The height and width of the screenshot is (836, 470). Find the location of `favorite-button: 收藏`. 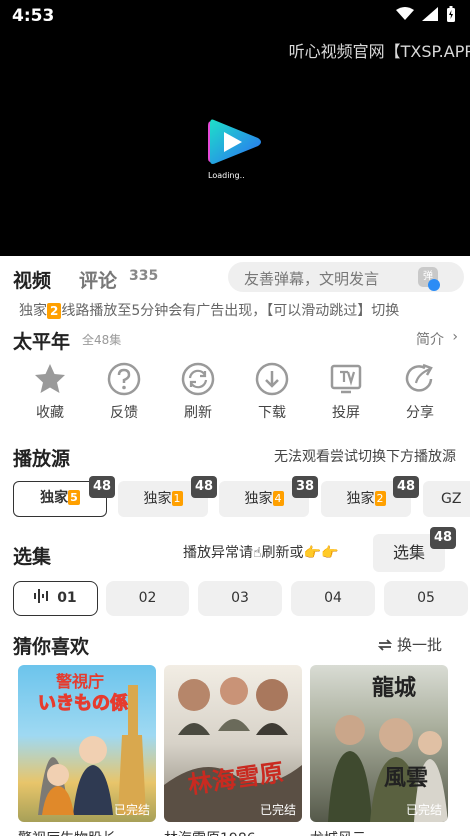

favorite-button: 收藏 is located at coordinates (50, 392).